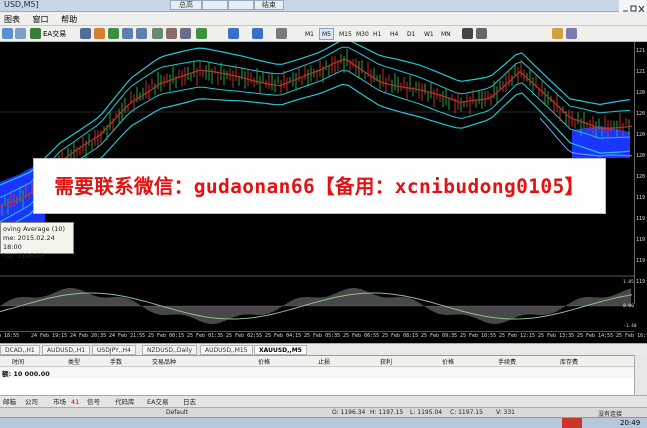  What do you see at coordinates (205, 336) in the screenshot?
I see `time-label: 25 Feb 01:35` at bounding box center [205, 336].